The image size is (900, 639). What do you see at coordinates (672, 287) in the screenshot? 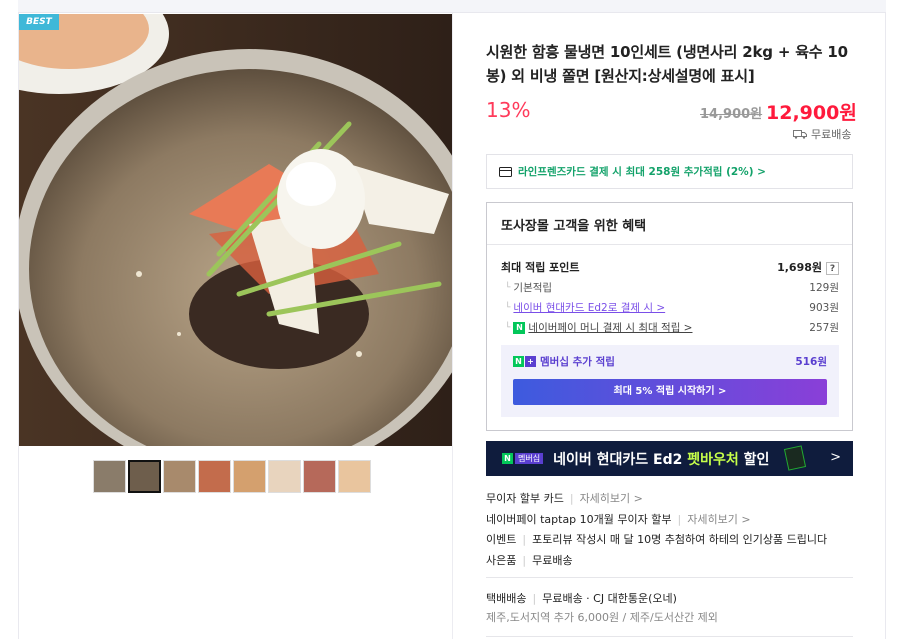
I see `points-row-basic: └ 기본적립 129원` at bounding box center [672, 287].